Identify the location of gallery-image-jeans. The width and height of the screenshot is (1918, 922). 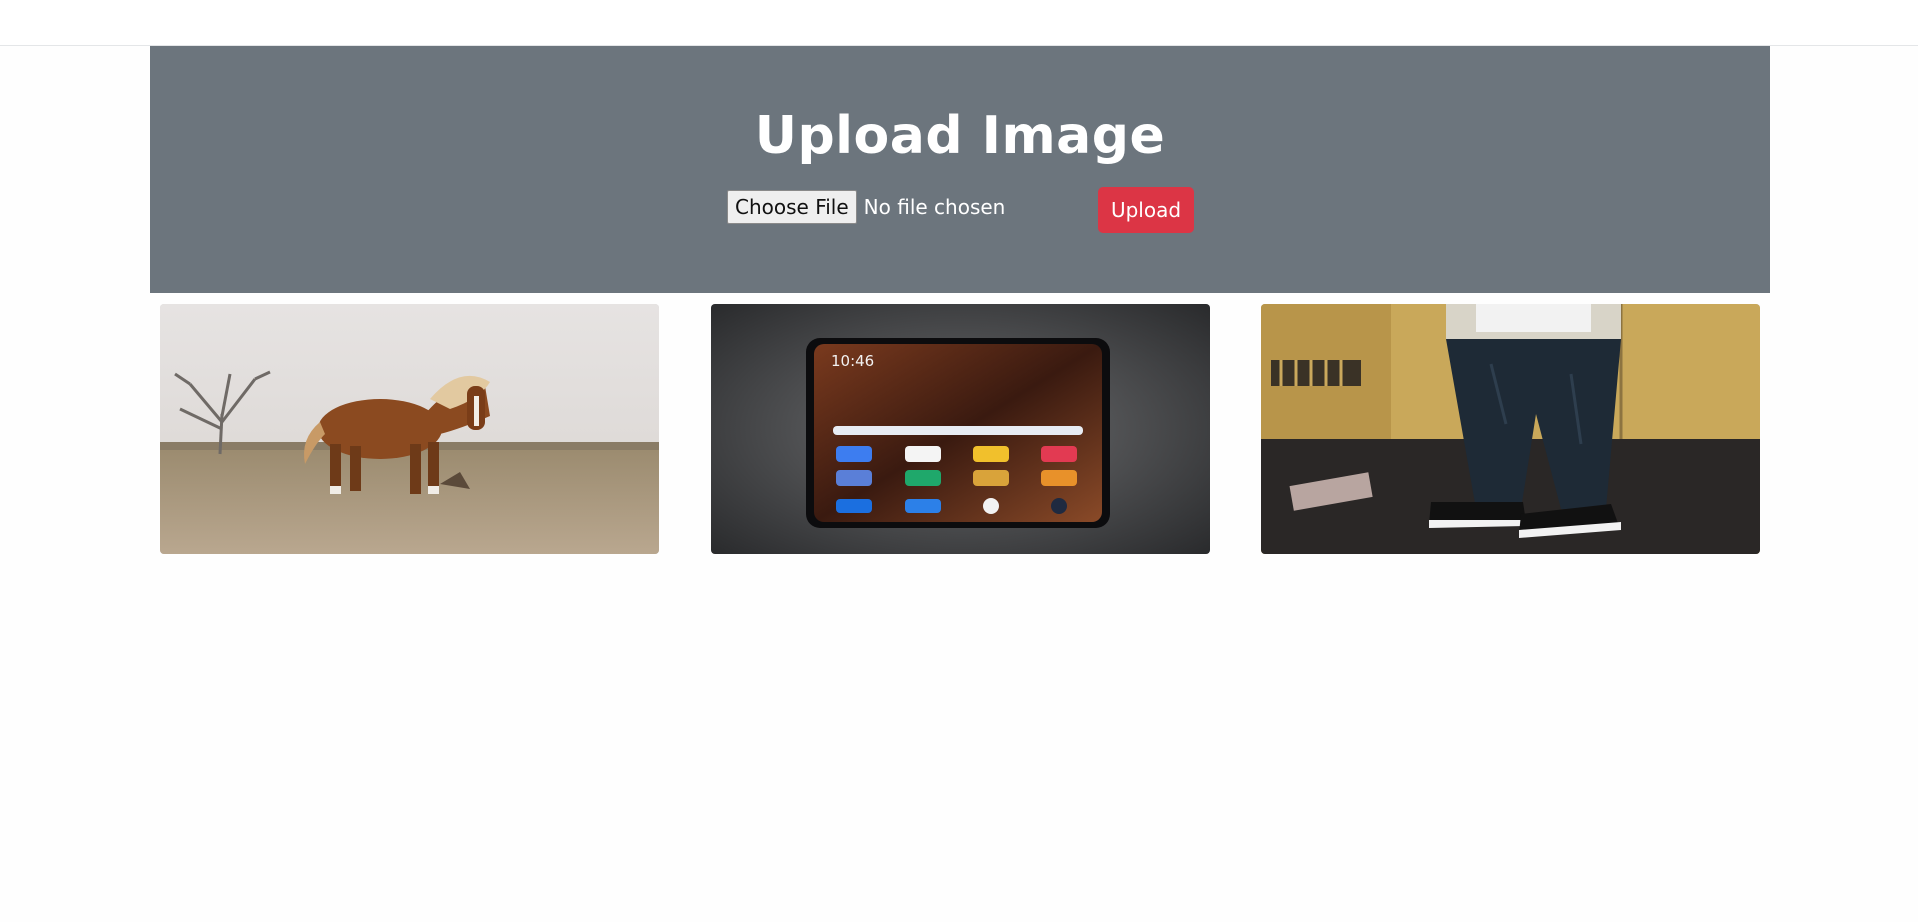
(1510, 429).